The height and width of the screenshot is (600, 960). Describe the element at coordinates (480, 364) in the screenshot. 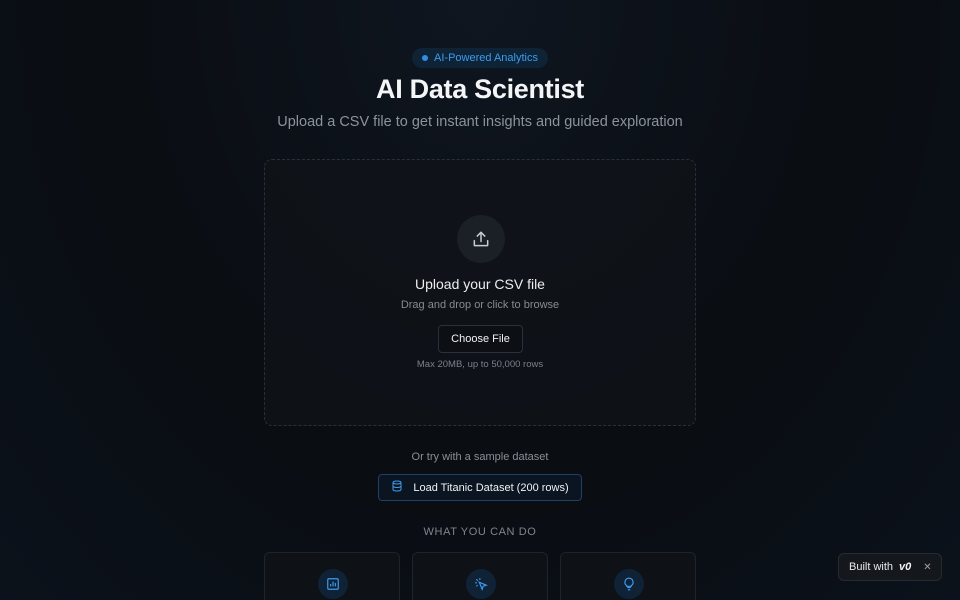

I see `dropzone-limit: Max 20MB, up to 50,000 rows` at that location.